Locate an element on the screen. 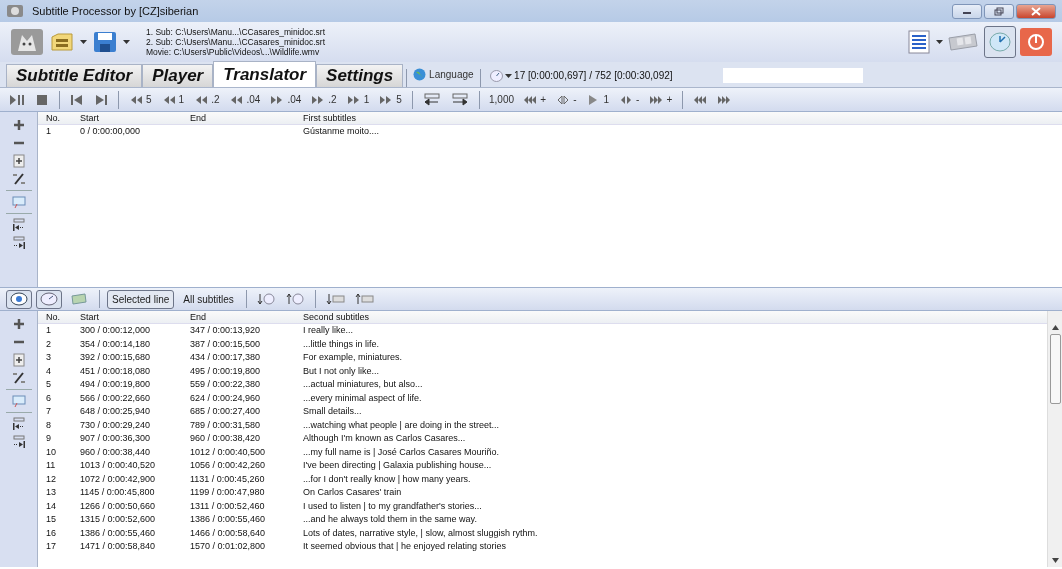 The width and height of the screenshot is (1062, 569). mode-button: All subtitles is located at coordinates (208, 299).